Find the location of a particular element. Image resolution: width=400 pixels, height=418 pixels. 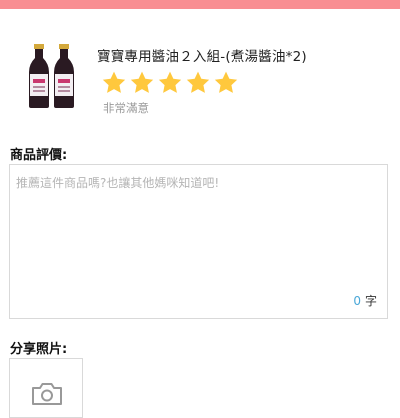

product-title: 寶寶專用醬油２入組-(煮湯醬油*2) is located at coordinates (202, 57).